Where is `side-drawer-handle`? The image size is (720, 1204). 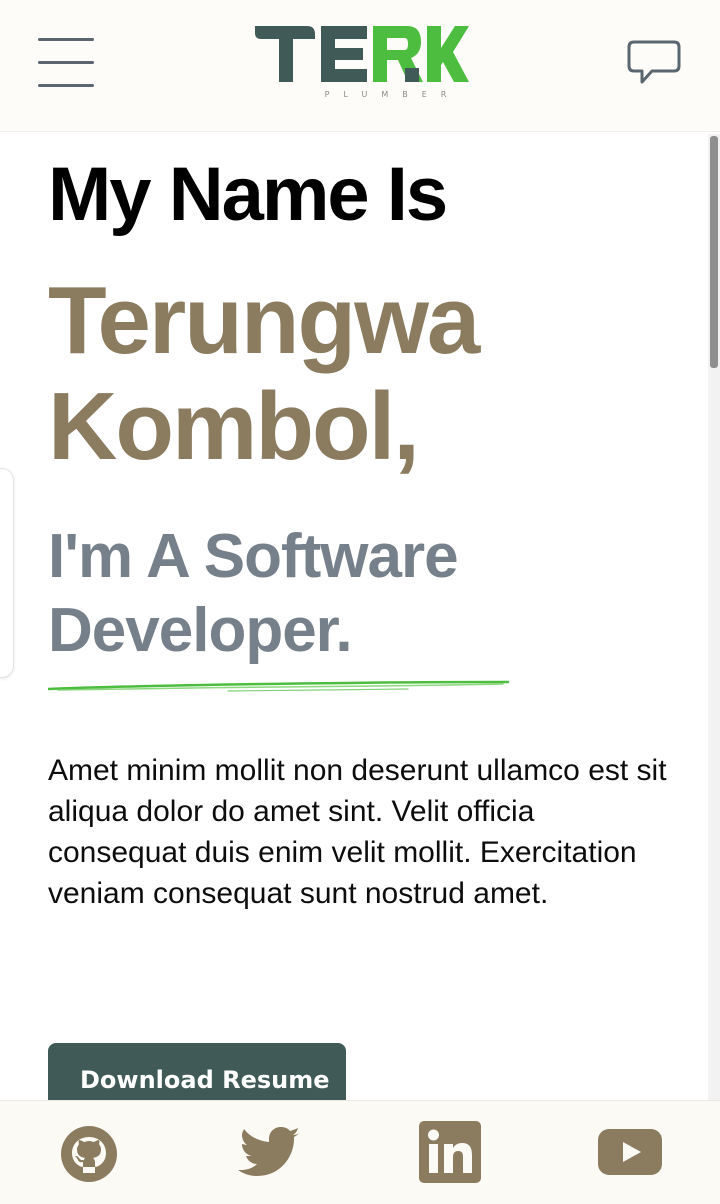
side-drawer-handle is located at coordinates (7, 573).